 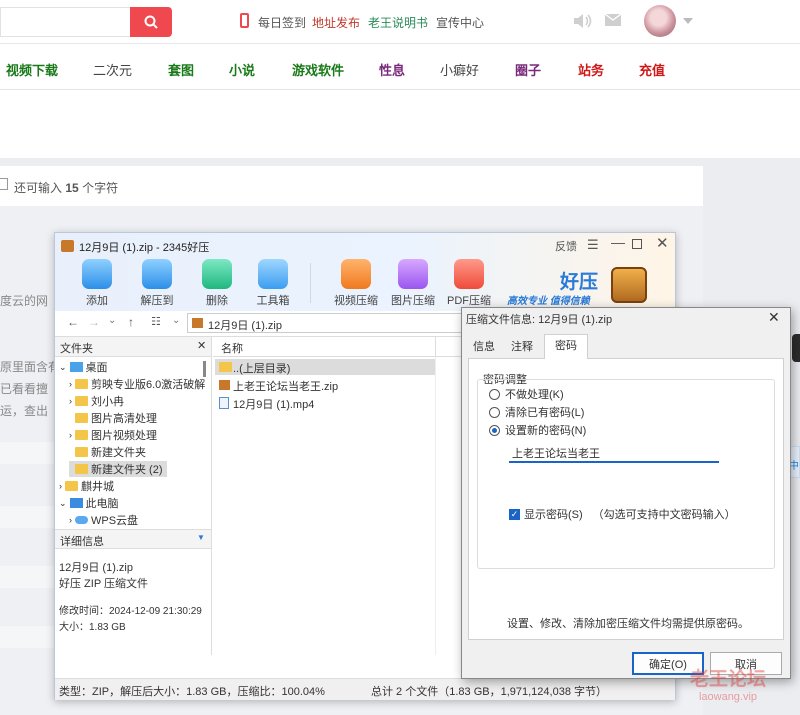 What do you see at coordinates (522, 347) in the screenshot?
I see `tab-comment: 注释` at bounding box center [522, 347].